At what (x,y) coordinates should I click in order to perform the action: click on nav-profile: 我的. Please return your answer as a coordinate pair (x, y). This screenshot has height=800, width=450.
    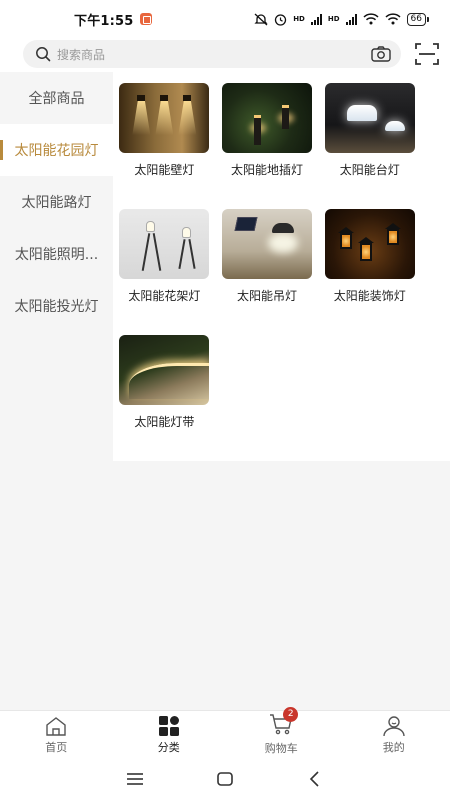
    Looking at the image, I should click on (394, 734).